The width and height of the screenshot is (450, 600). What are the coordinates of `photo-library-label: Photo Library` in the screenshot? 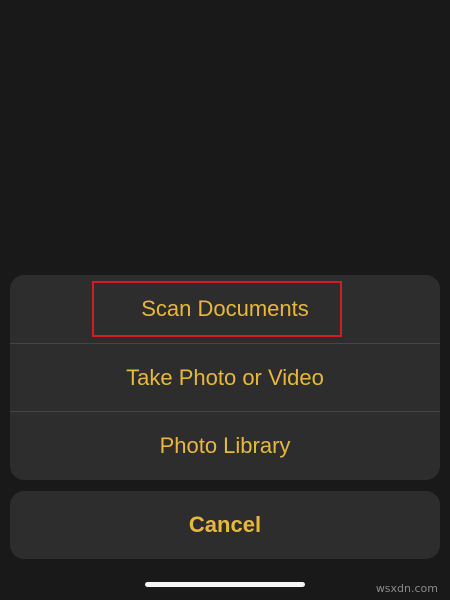 It's located at (225, 445).